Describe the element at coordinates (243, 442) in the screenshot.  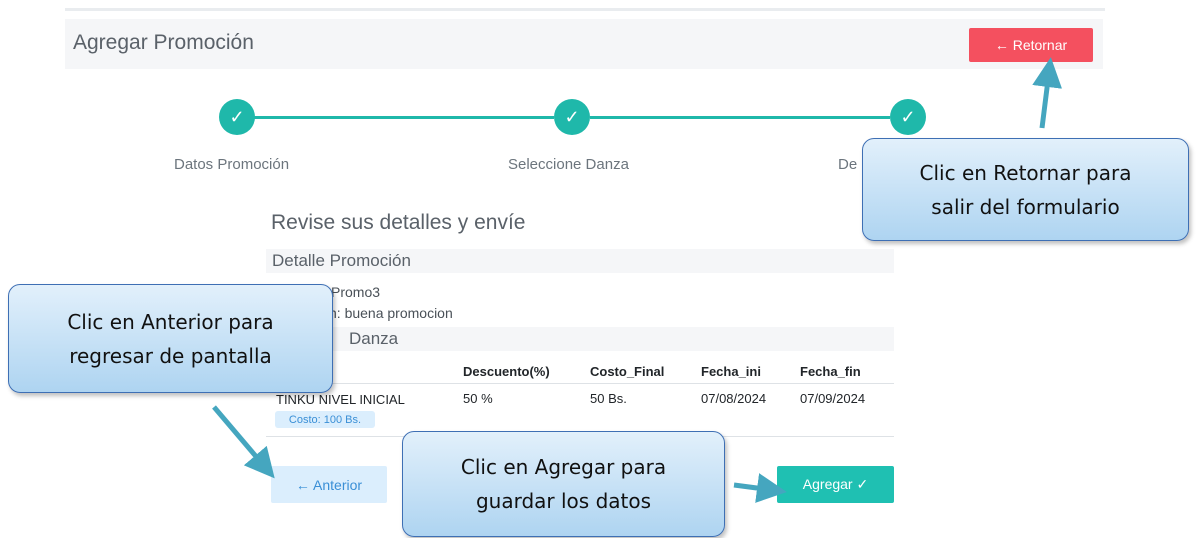
I see `arrow-to-anterior` at that location.